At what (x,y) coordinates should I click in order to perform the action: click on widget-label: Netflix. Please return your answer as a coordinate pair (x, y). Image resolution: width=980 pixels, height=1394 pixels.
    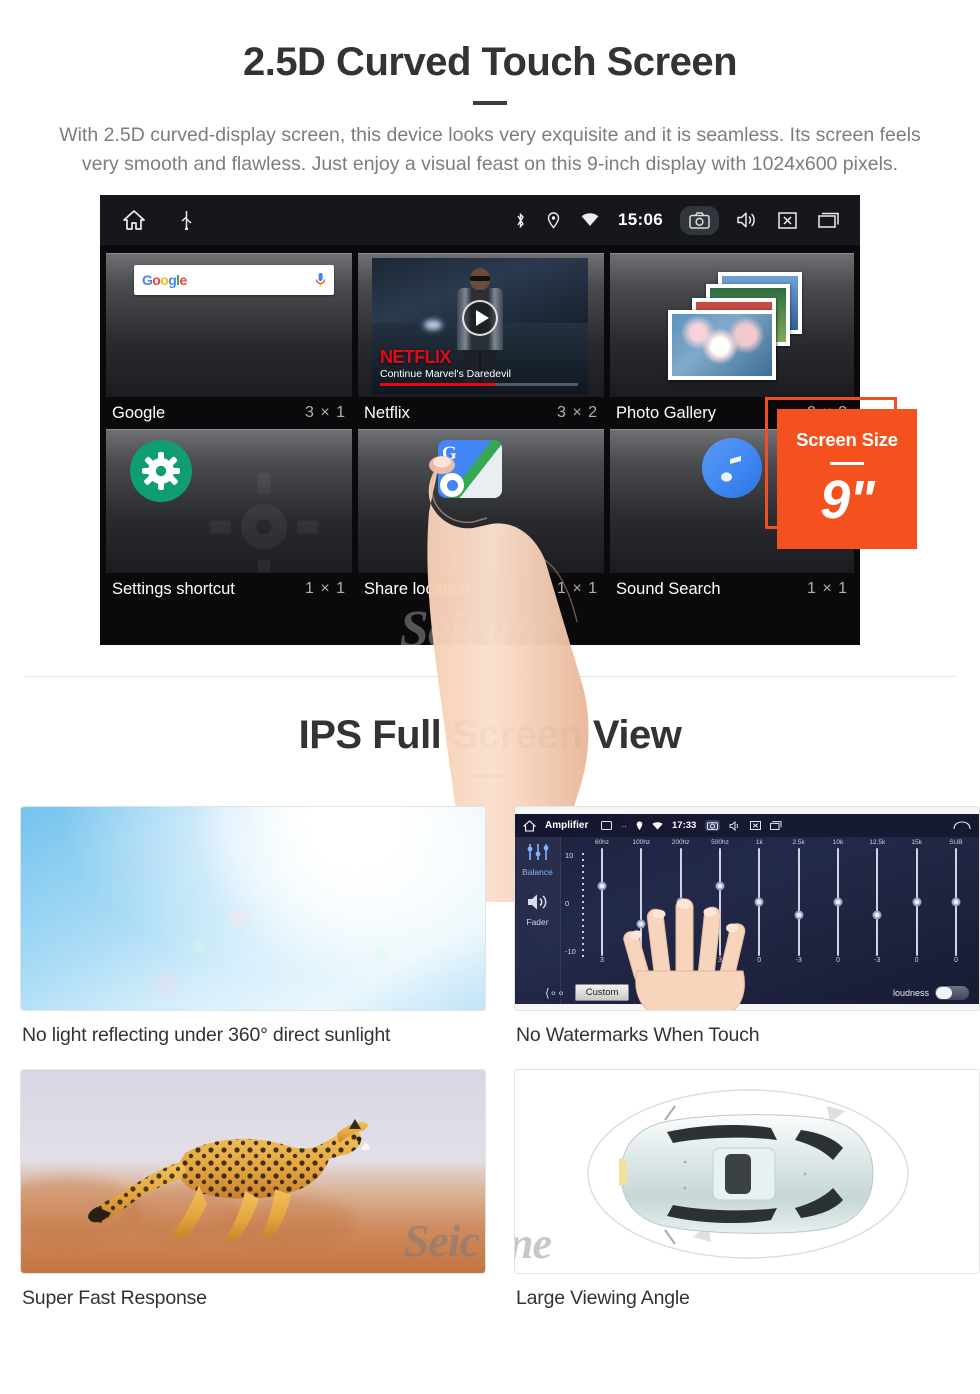
    Looking at the image, I should click on (387, 412).